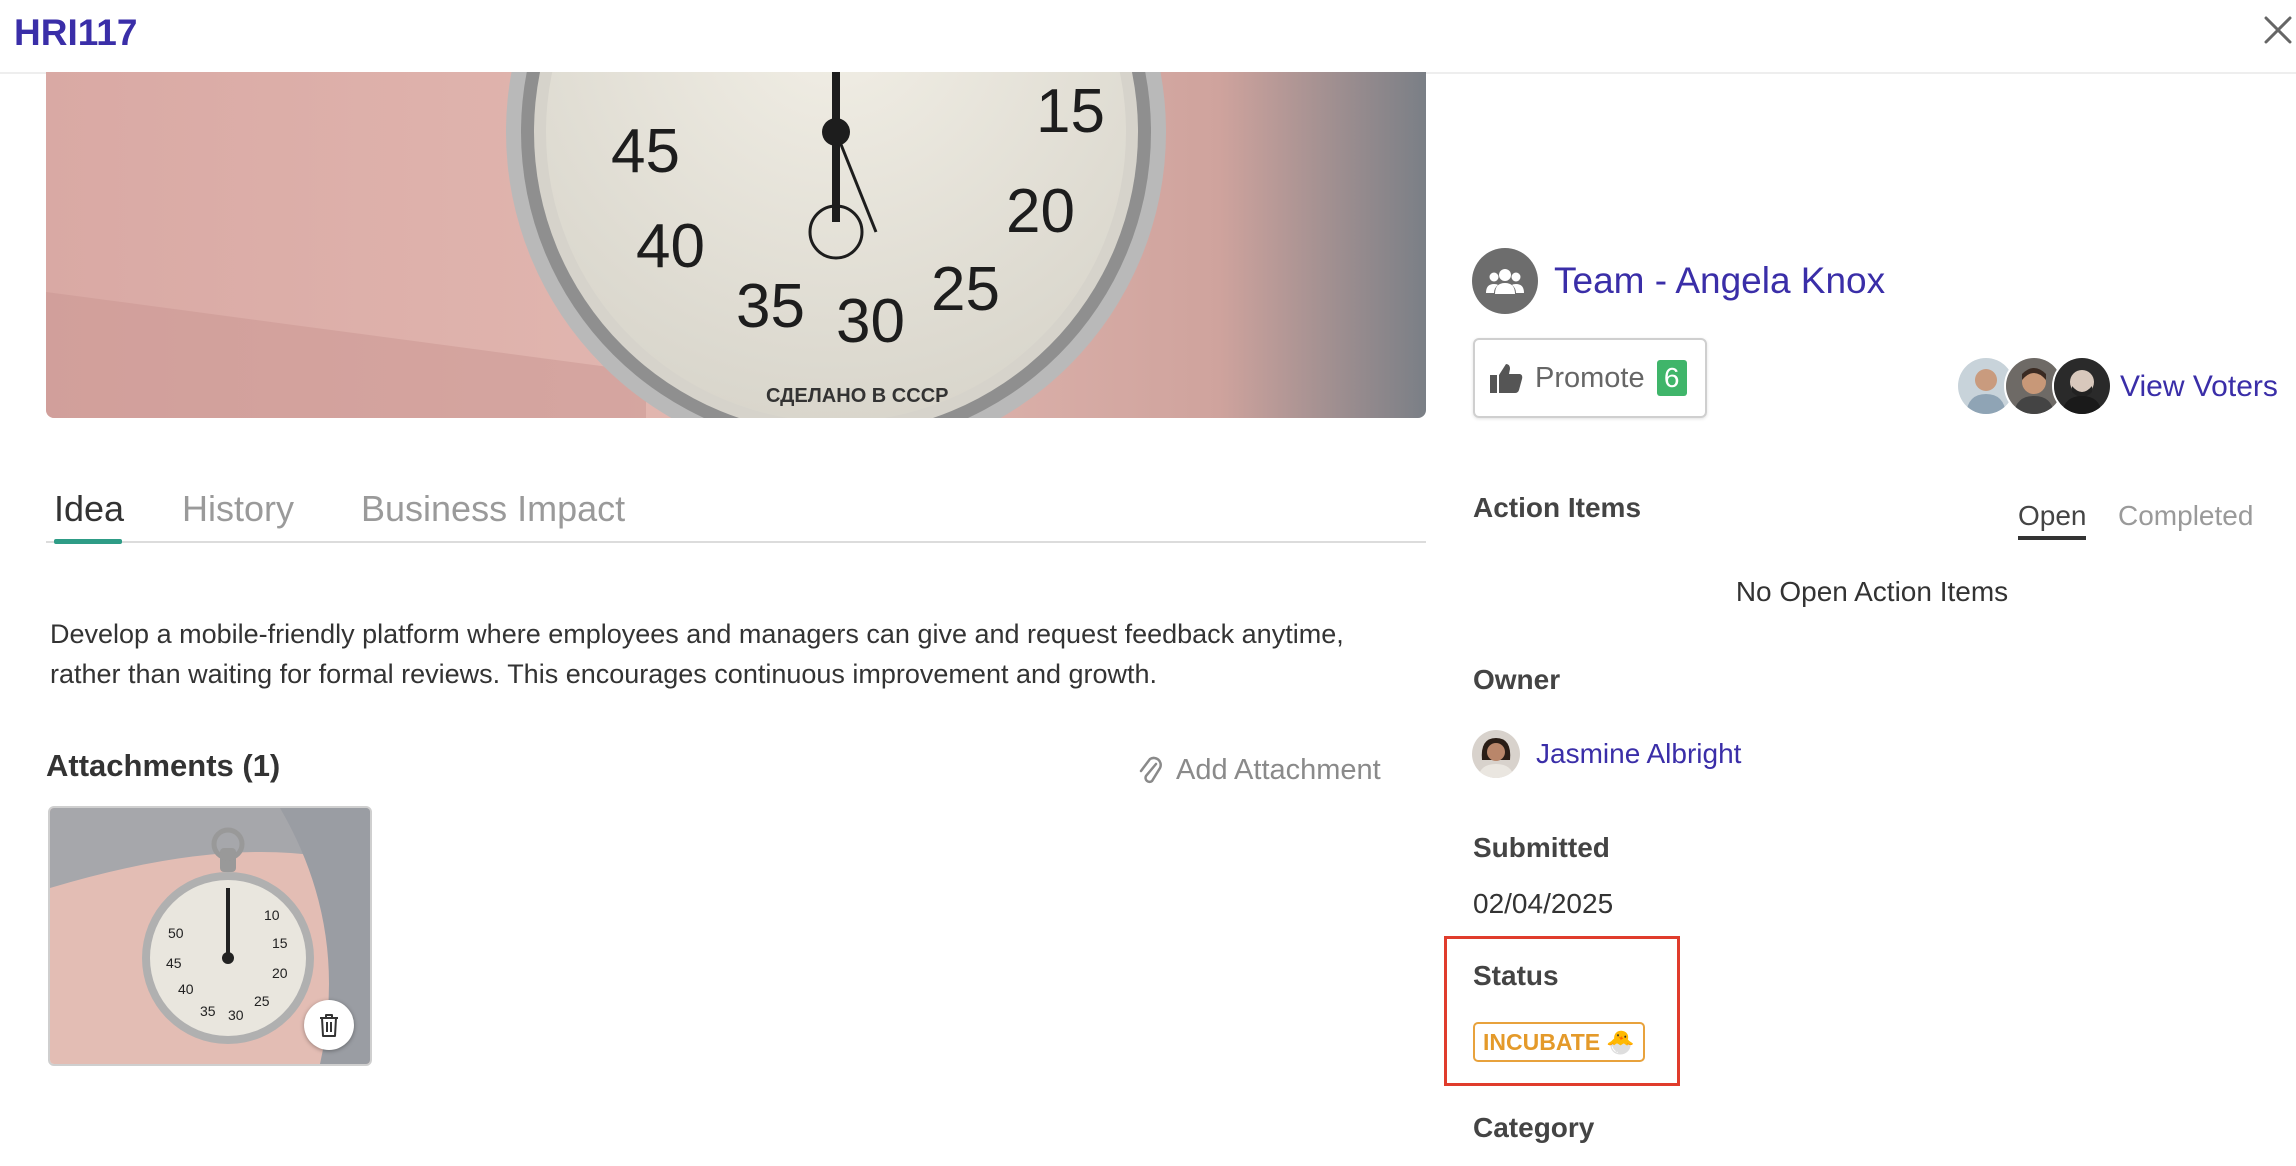 The width and height of the screenshot is (2296, 1166). I want to click on tab-open: Open, so click(2052, 516).